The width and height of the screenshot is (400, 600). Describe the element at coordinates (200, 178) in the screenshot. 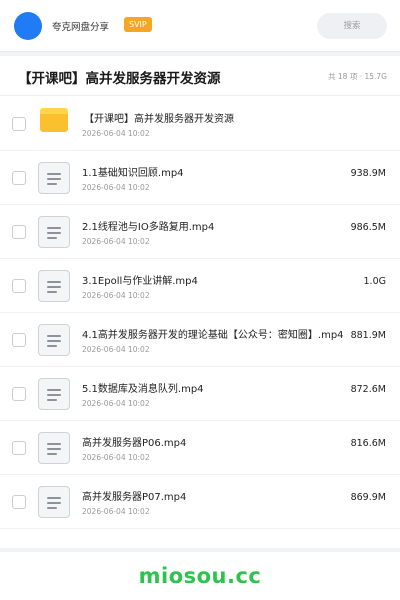

I see `file-row: 1.1基础知识回顾.mp4 2026-06-04 10:02 938.9M` at that location.